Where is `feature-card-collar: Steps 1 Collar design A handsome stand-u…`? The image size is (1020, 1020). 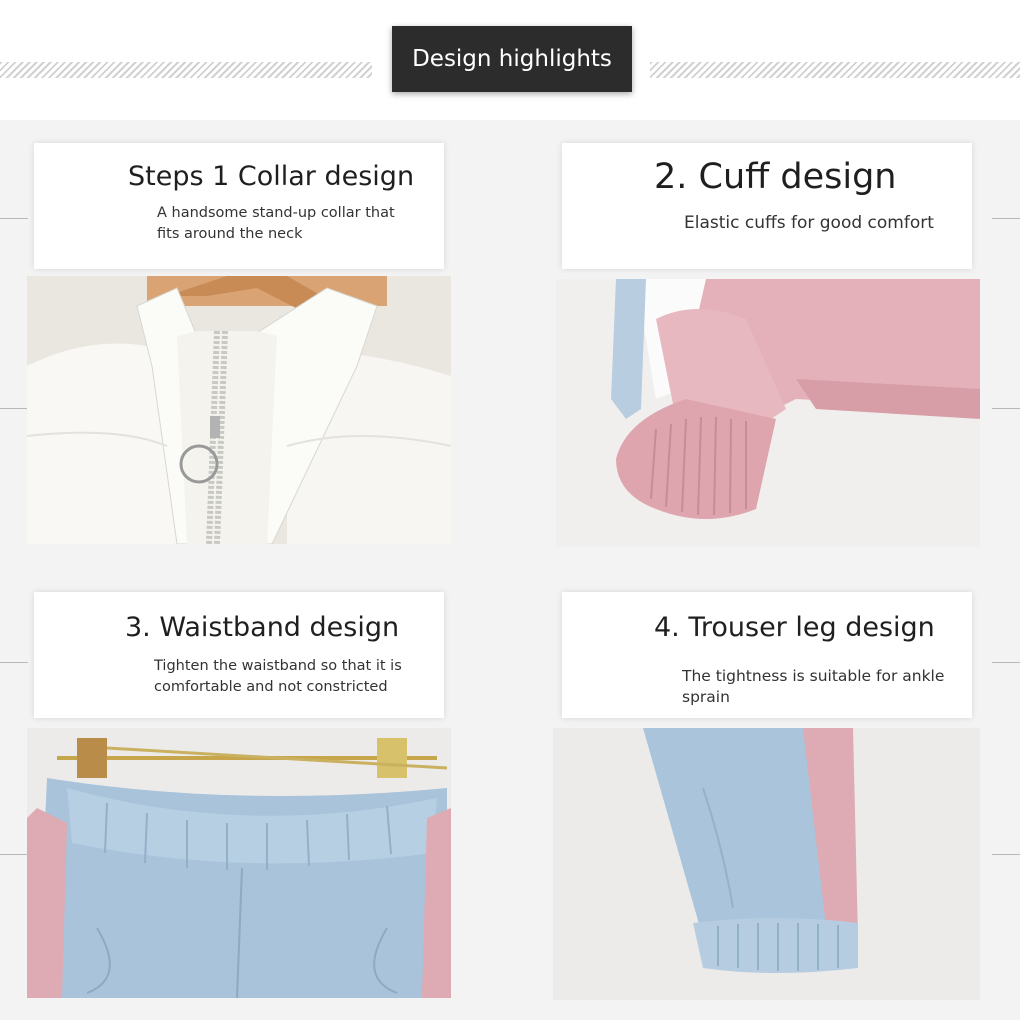 feature-card-collar: Steps 1 Collar design A handsome stand-u… is located at coordinates (239, 206).